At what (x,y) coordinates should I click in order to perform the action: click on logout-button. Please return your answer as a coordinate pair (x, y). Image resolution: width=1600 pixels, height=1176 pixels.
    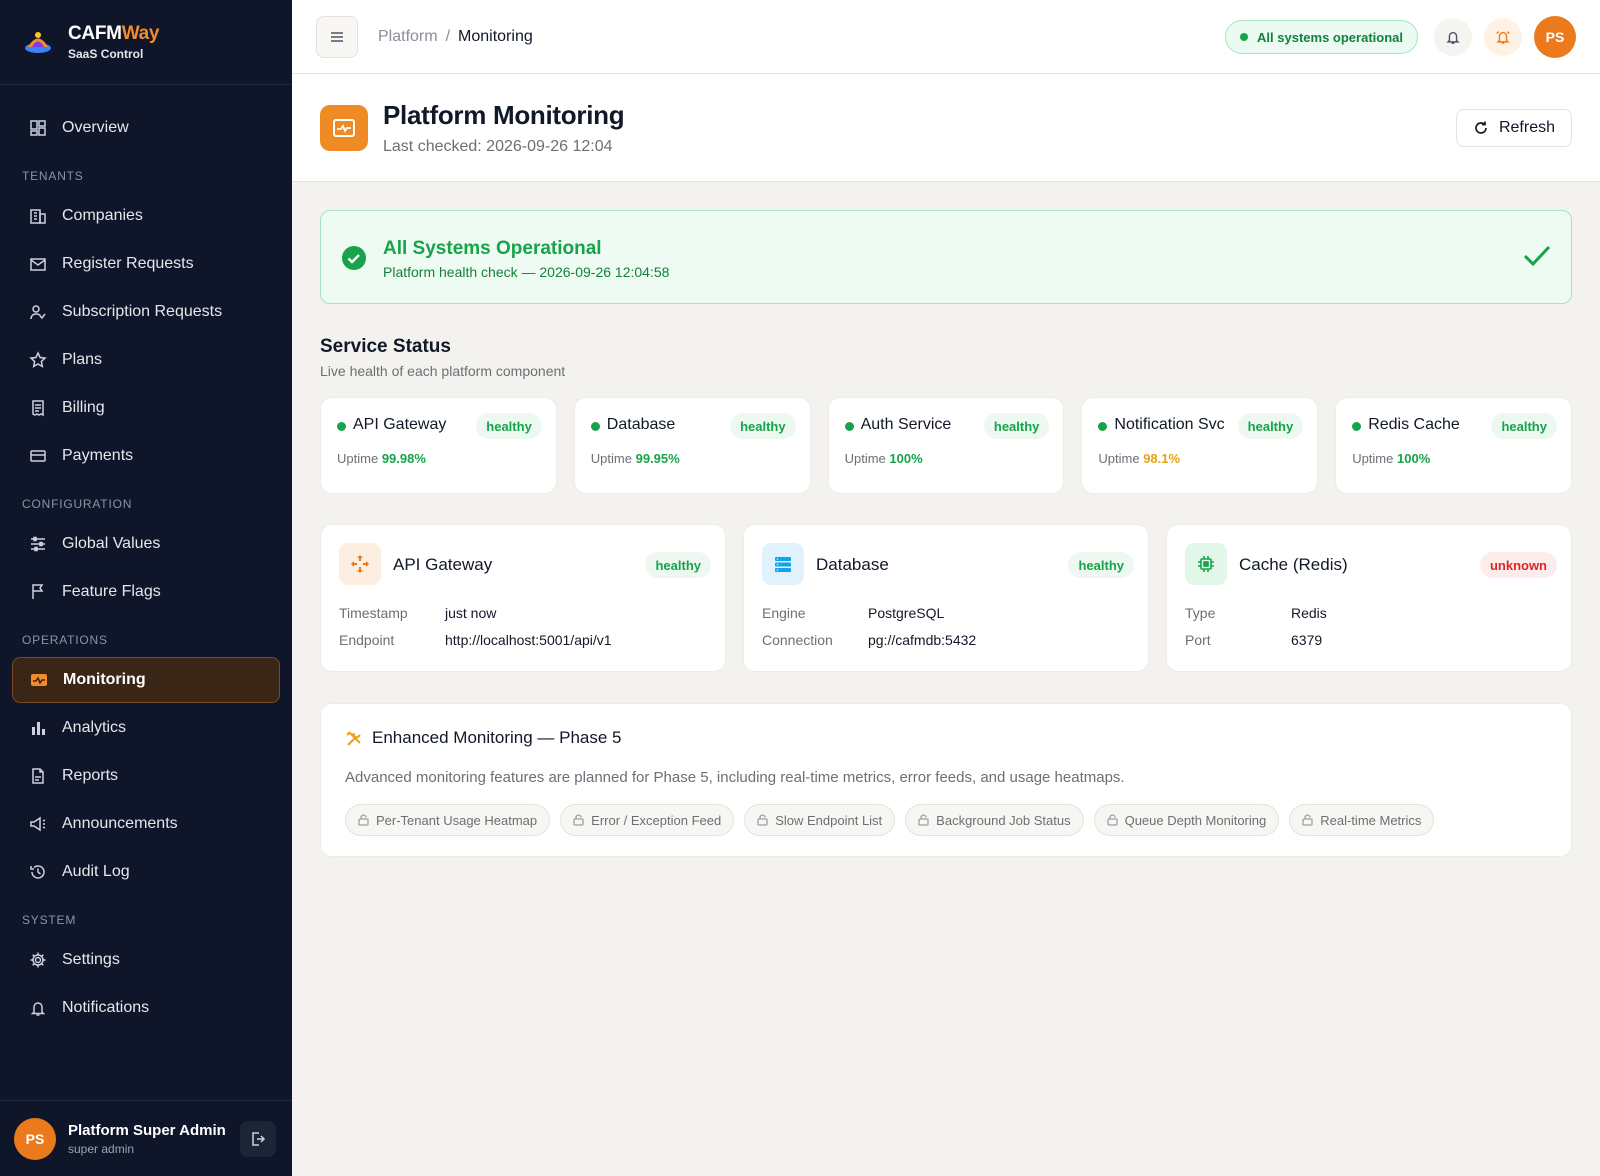
    Looking at the image, I should click on (258, 1138).